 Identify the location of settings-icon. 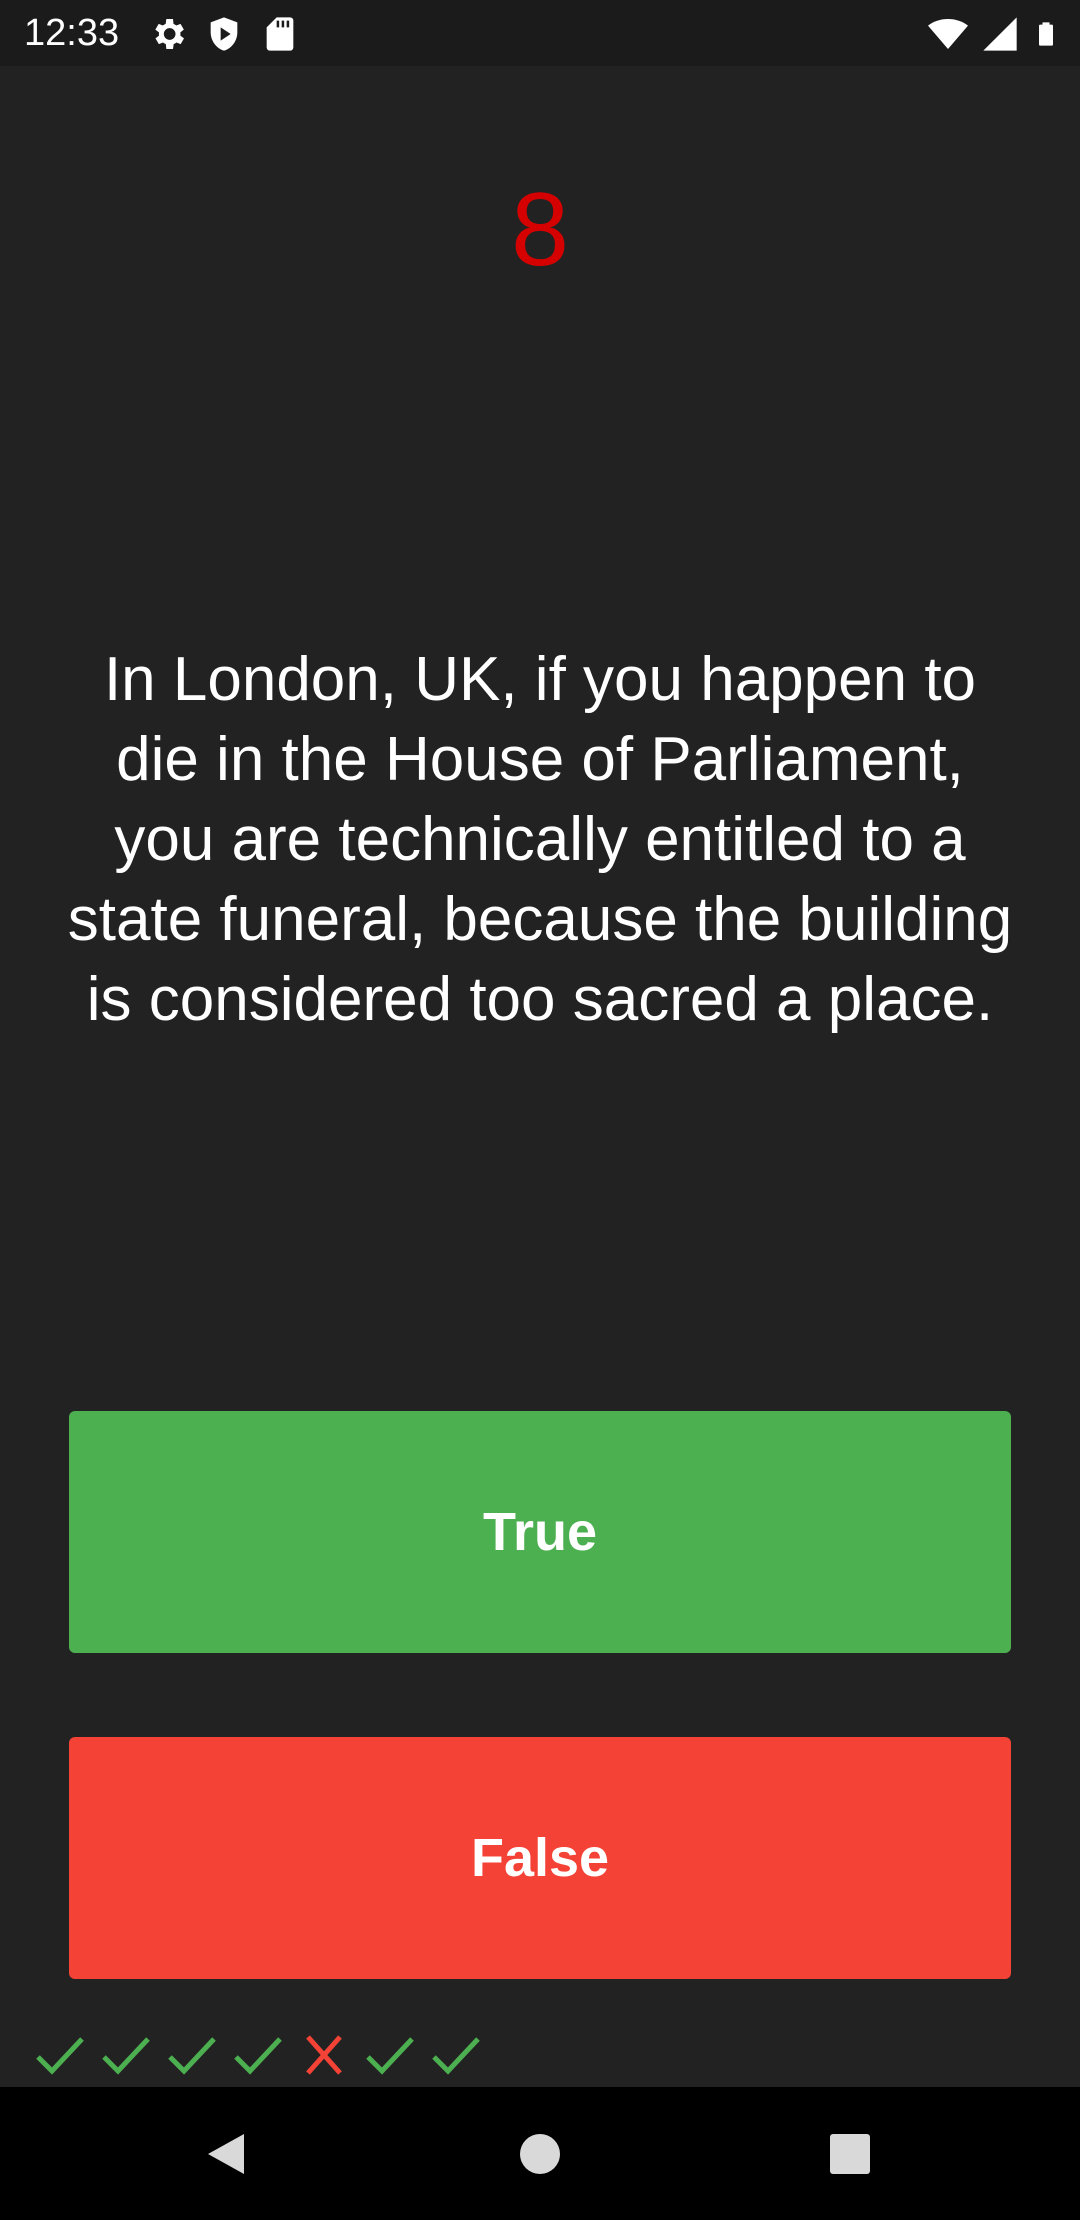
(169, 34).